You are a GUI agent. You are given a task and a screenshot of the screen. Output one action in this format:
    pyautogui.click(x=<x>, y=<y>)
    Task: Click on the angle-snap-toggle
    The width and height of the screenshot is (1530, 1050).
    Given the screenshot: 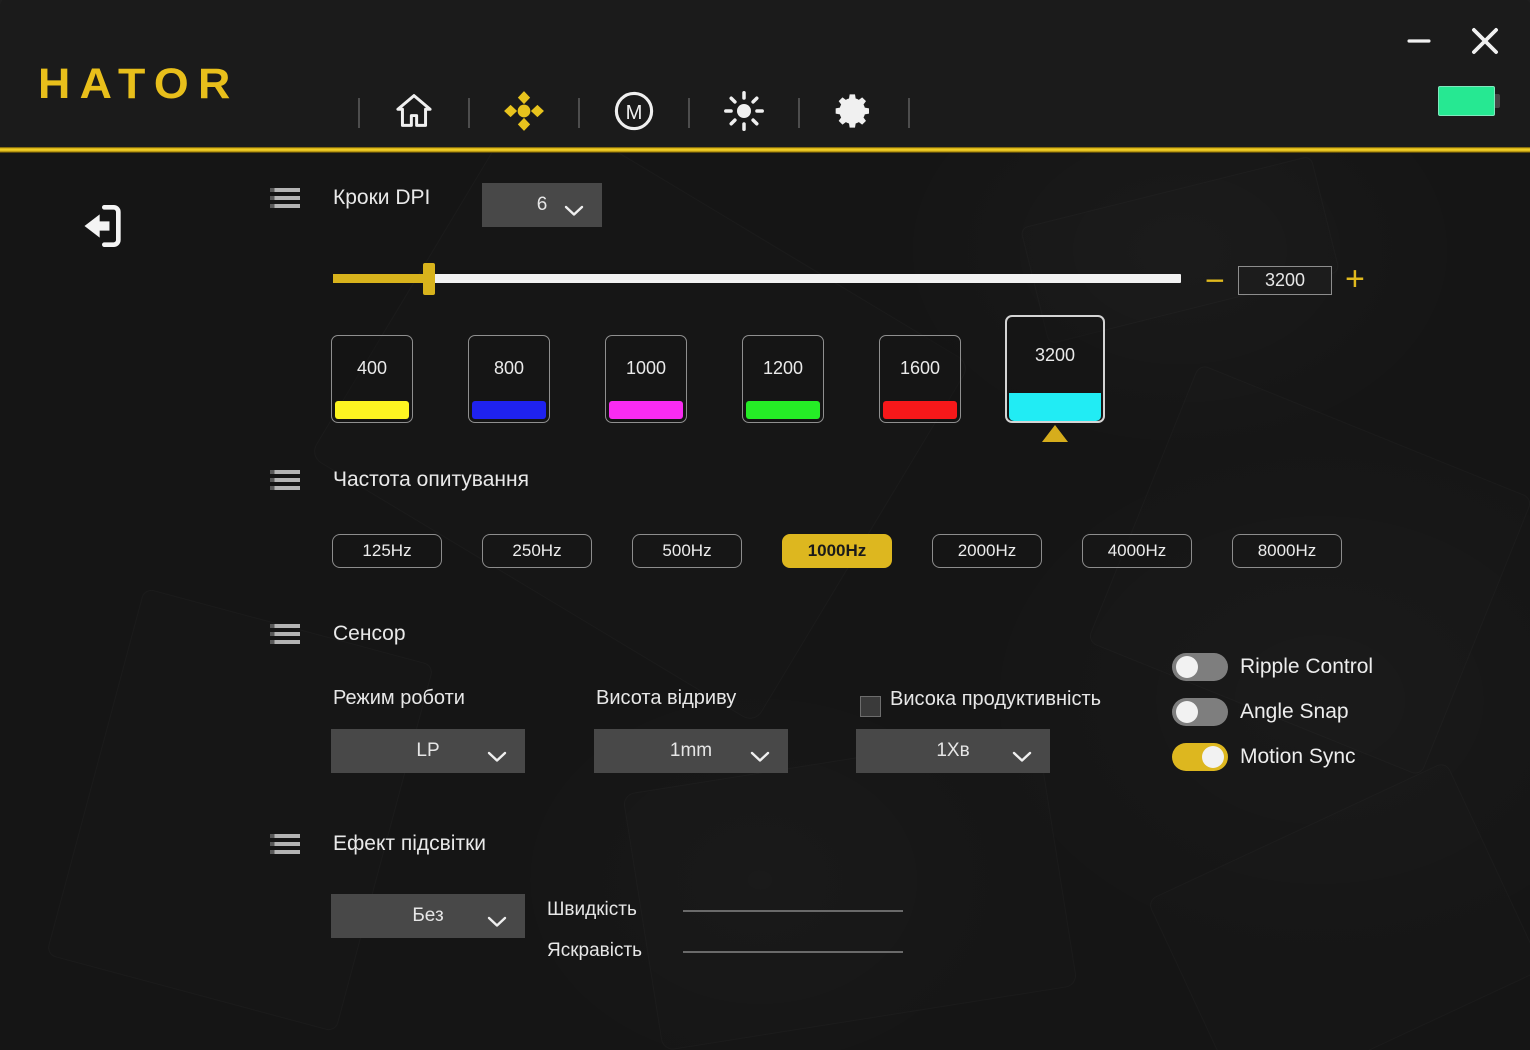 What is the action you would take?
    pyautogui.click(x=1200, y=712)
    